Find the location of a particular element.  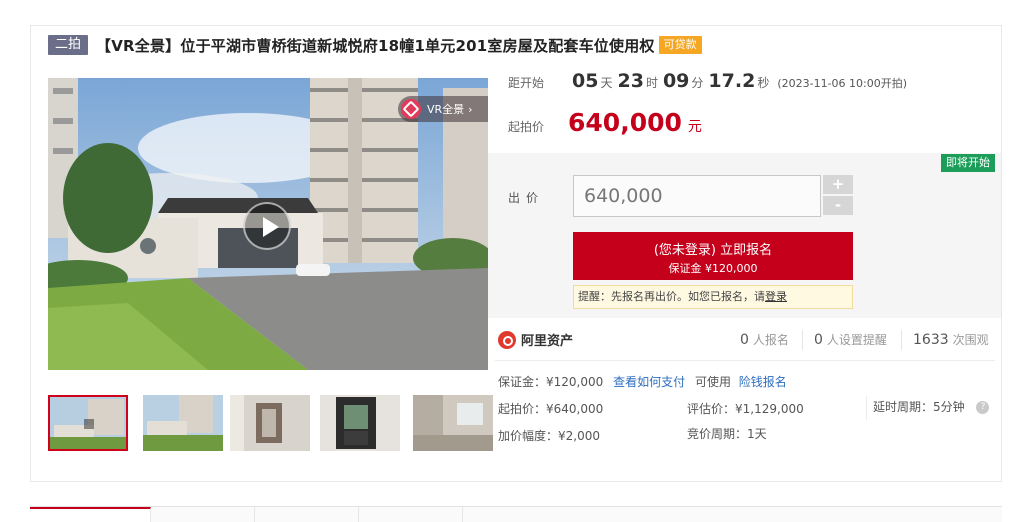

tip-text: 提醒：先报名再出价。如您已报名，请 is located at coordinates (671, 296).